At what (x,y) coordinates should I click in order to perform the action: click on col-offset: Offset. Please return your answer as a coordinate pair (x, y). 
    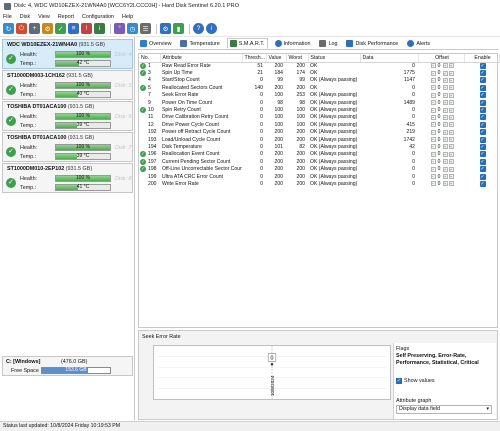
    Looking at the image, I should click on (441, 58).